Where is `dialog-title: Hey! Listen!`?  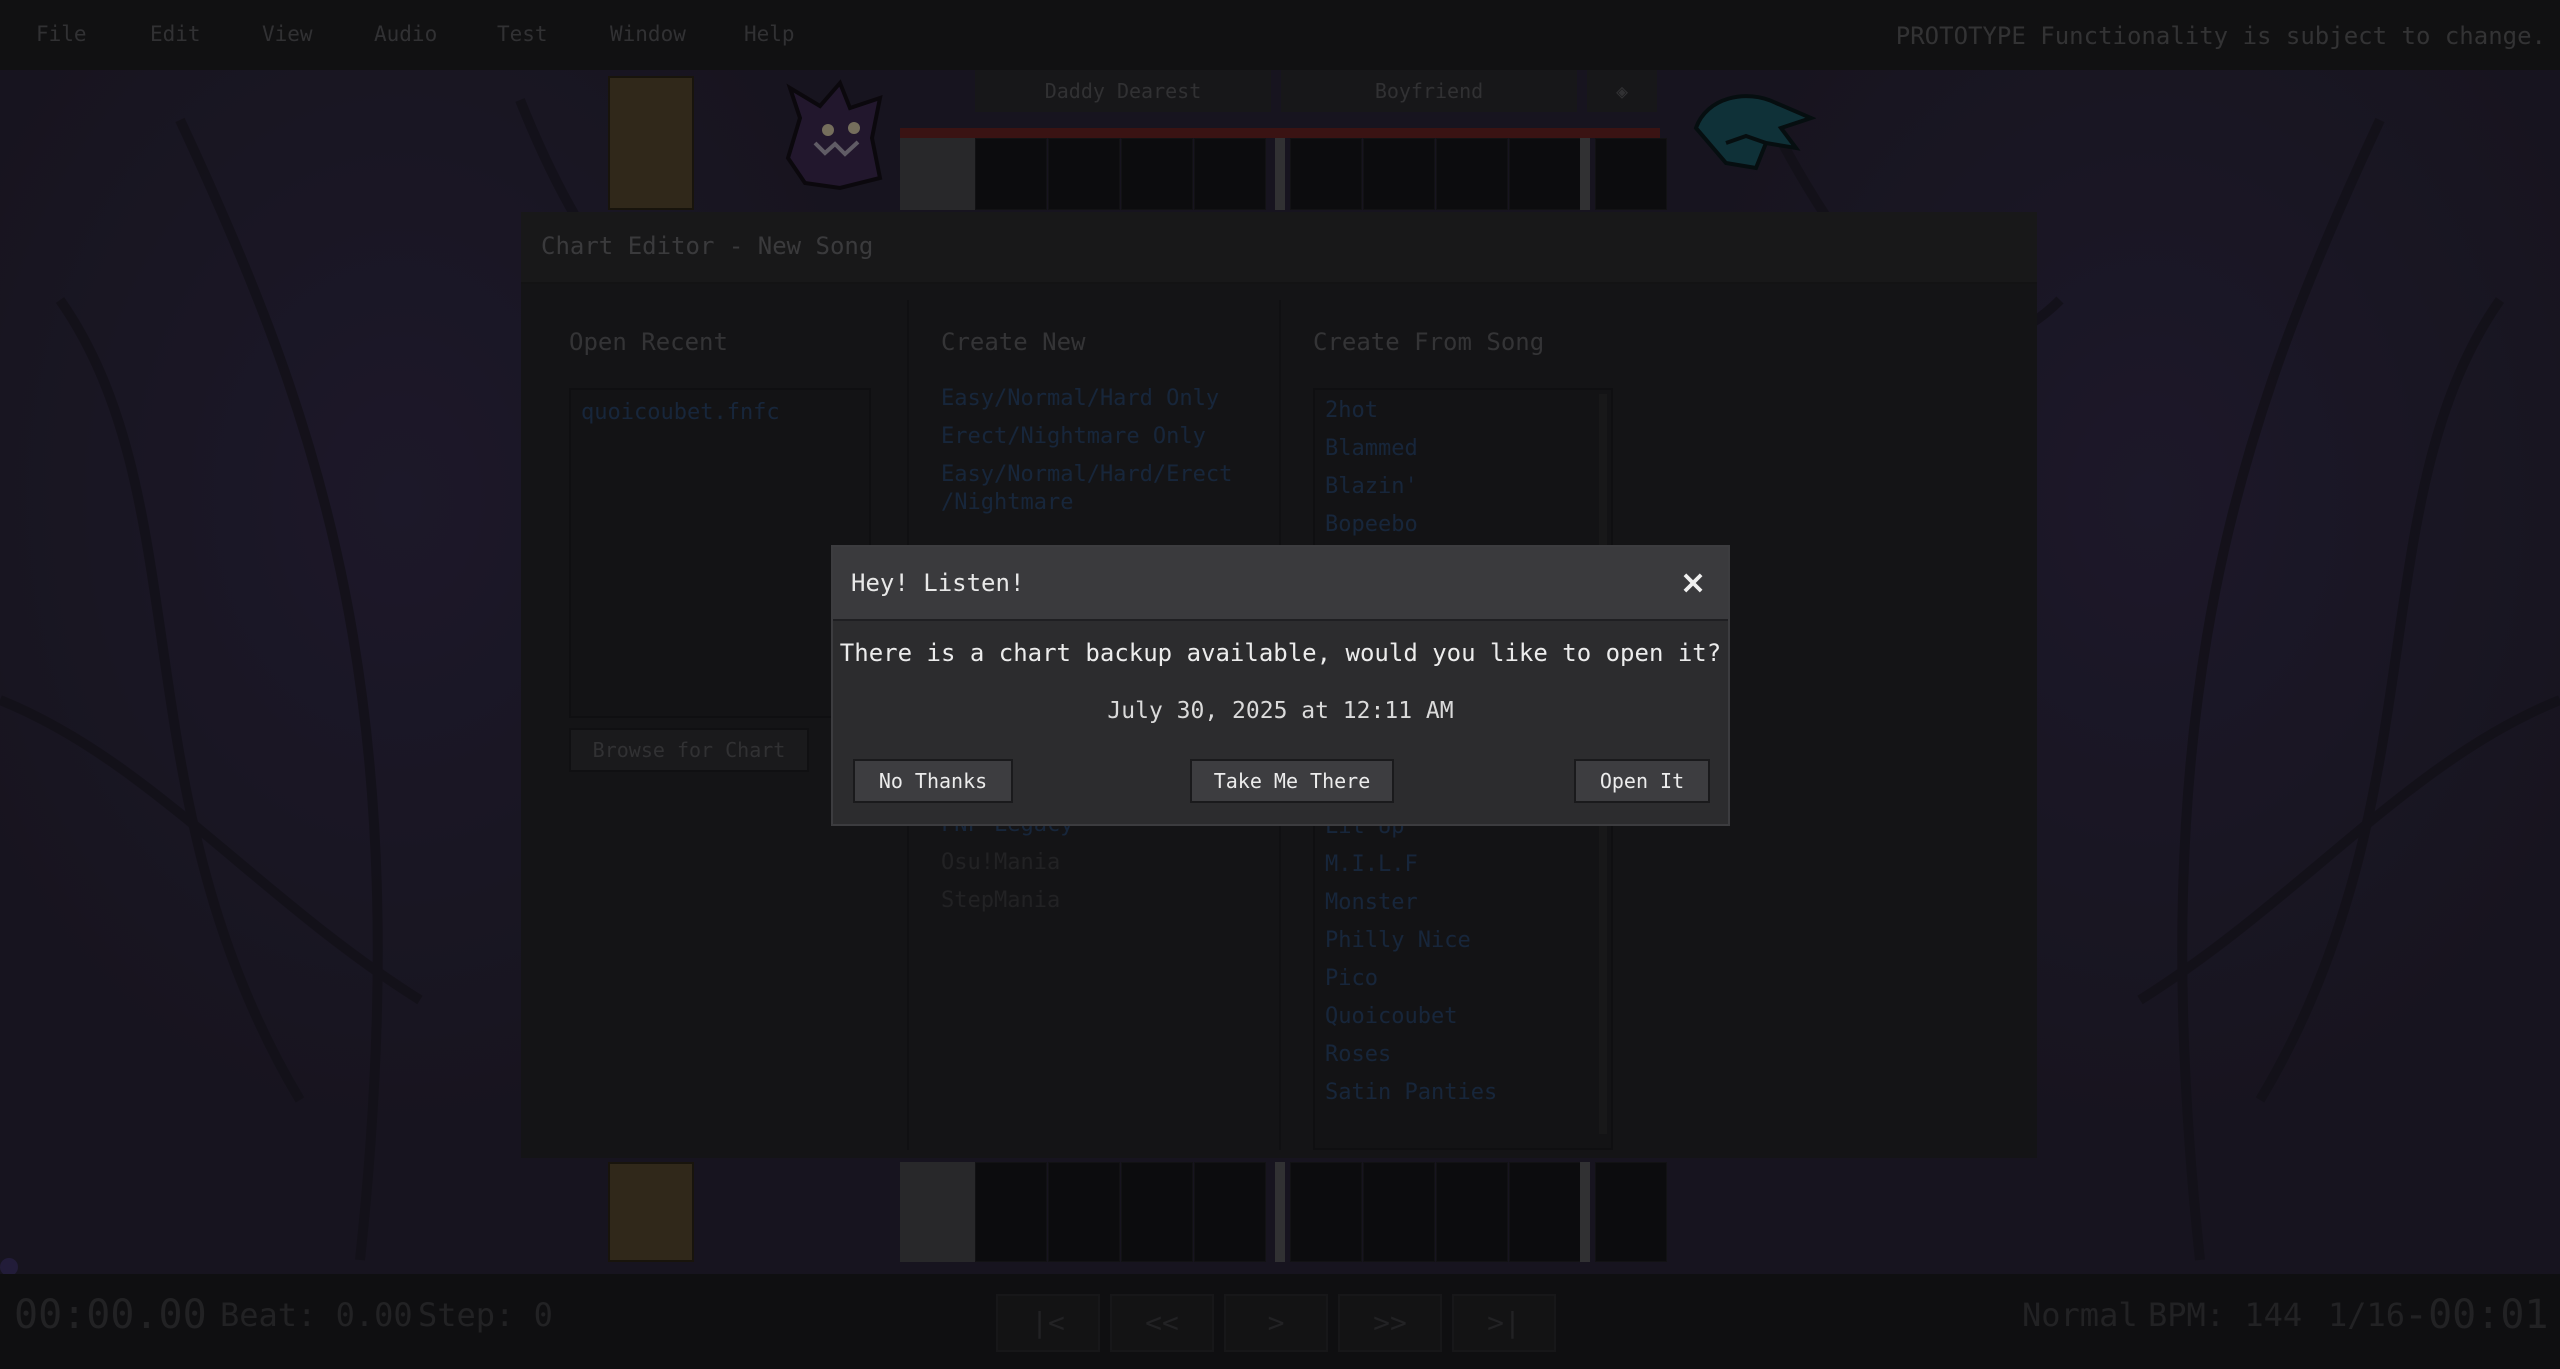
dialog-title: Hey! Listen! is located at coordinates (938, 583).